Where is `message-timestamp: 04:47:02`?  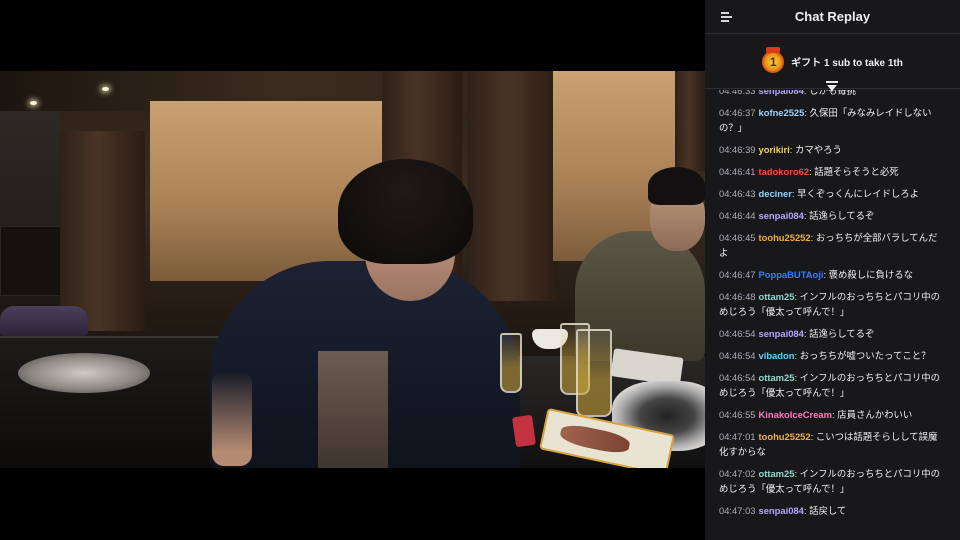 message-timestamp: 04:47:02 is located at coordinates (737, 473).